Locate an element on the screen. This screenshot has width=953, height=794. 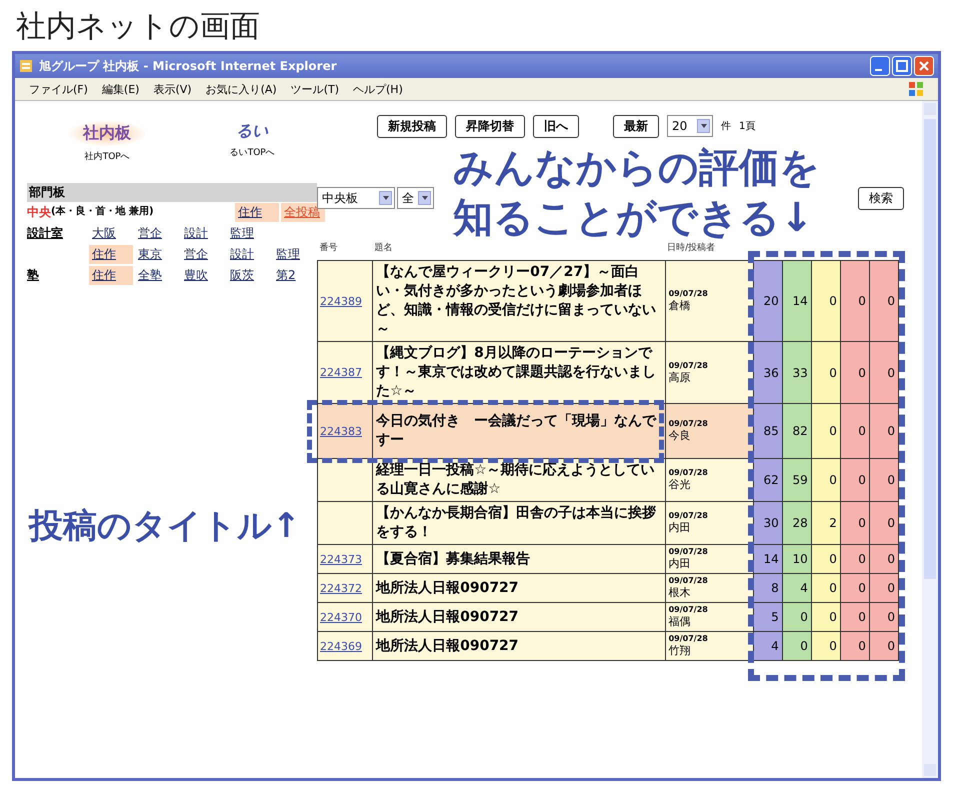
board-link: 第2 is located at coordinates (295, 275).